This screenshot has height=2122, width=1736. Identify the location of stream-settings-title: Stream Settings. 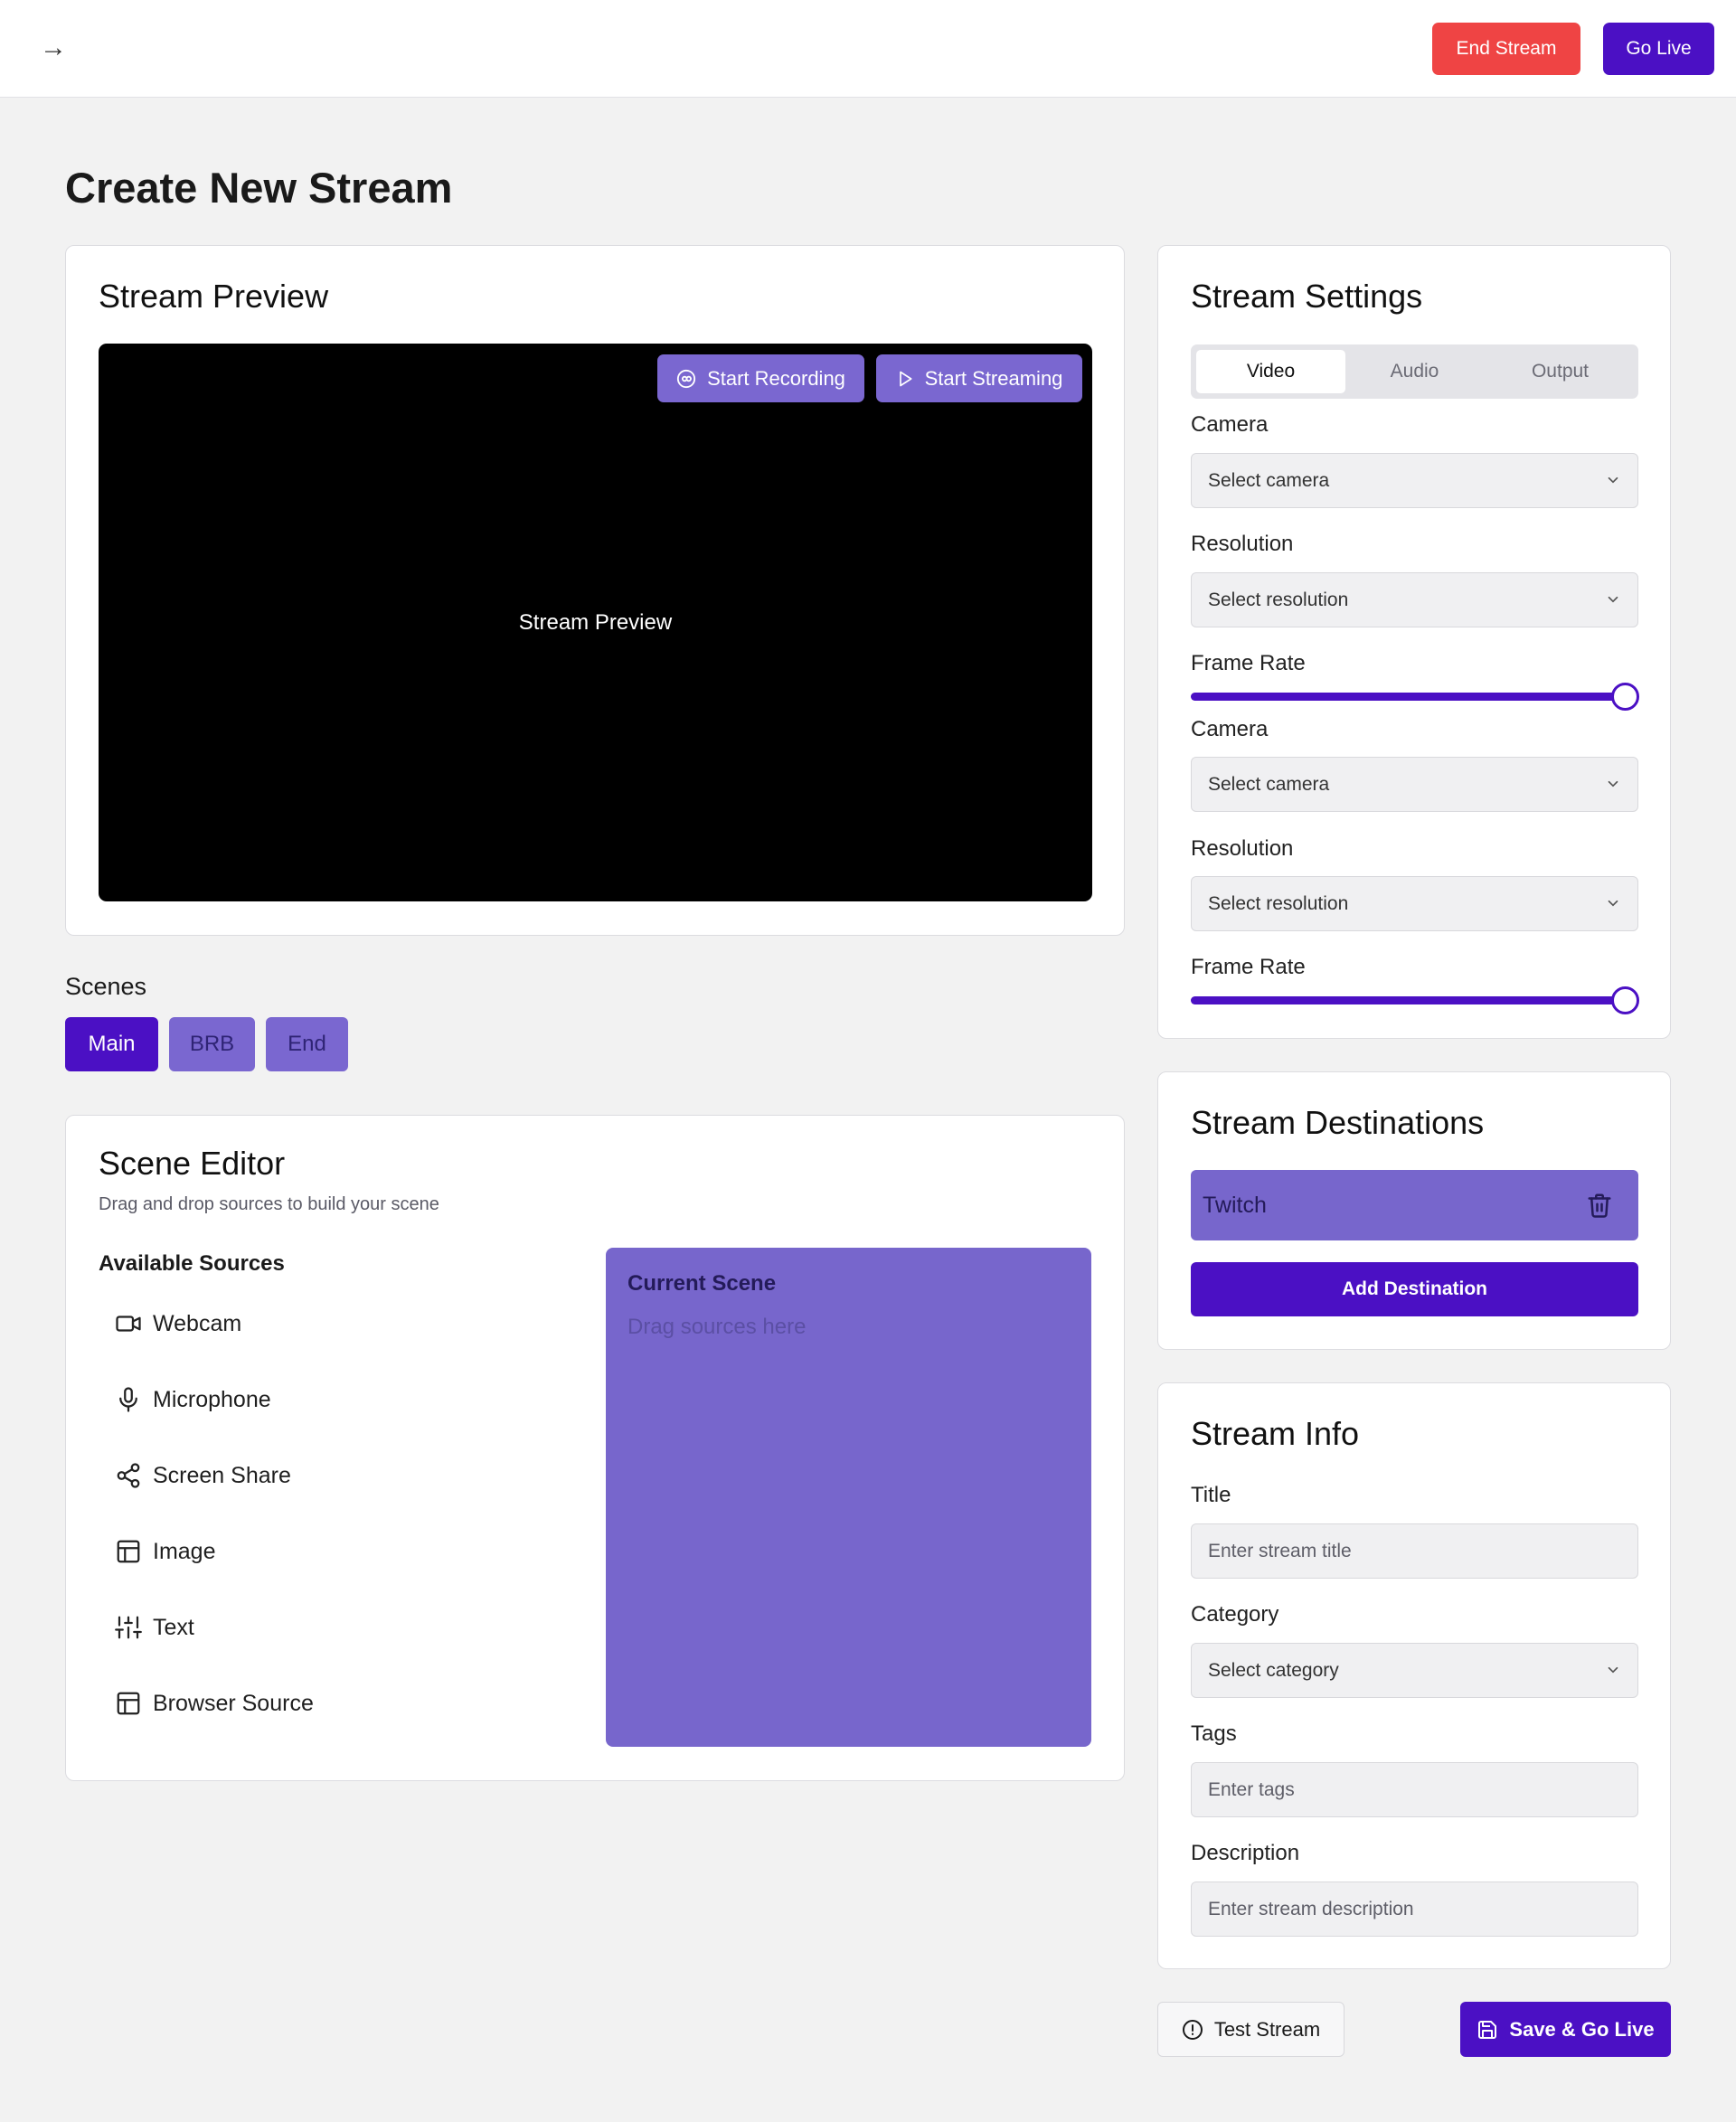
(1307, 296).